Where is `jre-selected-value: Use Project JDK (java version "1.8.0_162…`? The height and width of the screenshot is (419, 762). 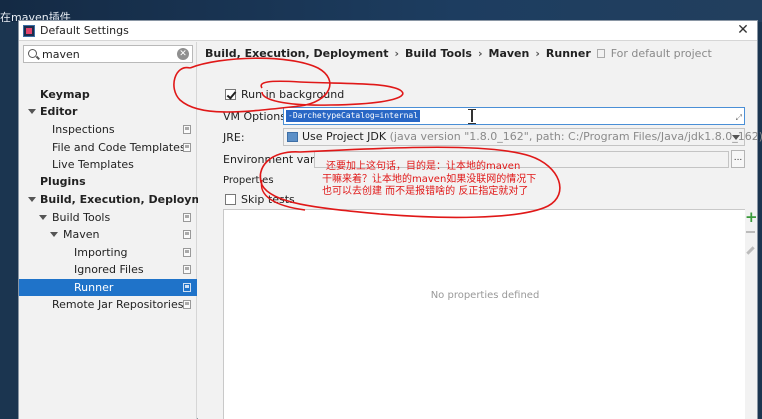 jre-selected-value: Use Project JDK (java version "1.8.0_162… is located at coordinates (532, 136).